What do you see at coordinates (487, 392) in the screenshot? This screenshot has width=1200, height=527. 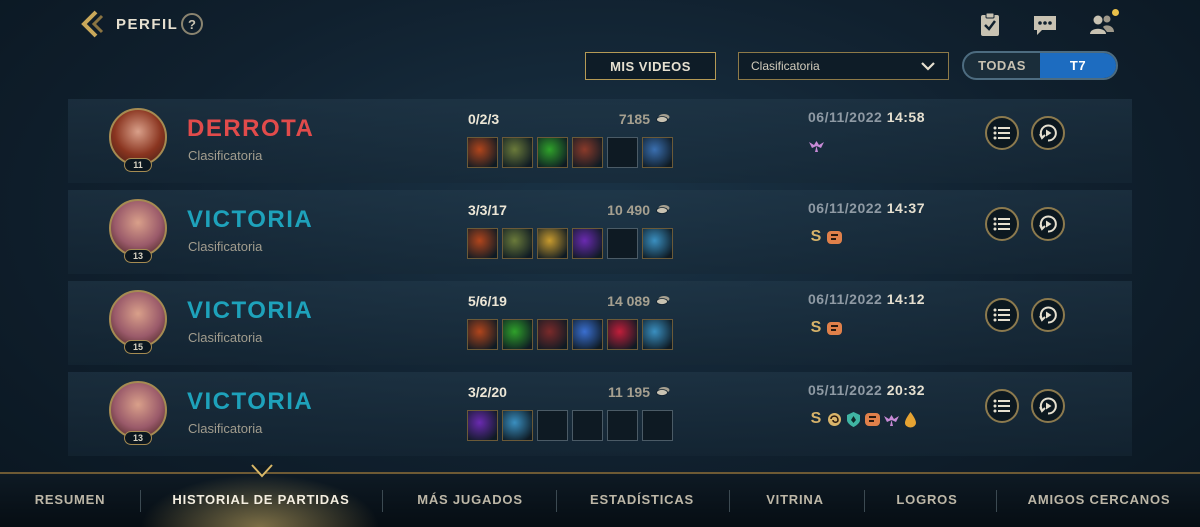 I see `kda: 3/2/20` at bounding box center [487, 392].